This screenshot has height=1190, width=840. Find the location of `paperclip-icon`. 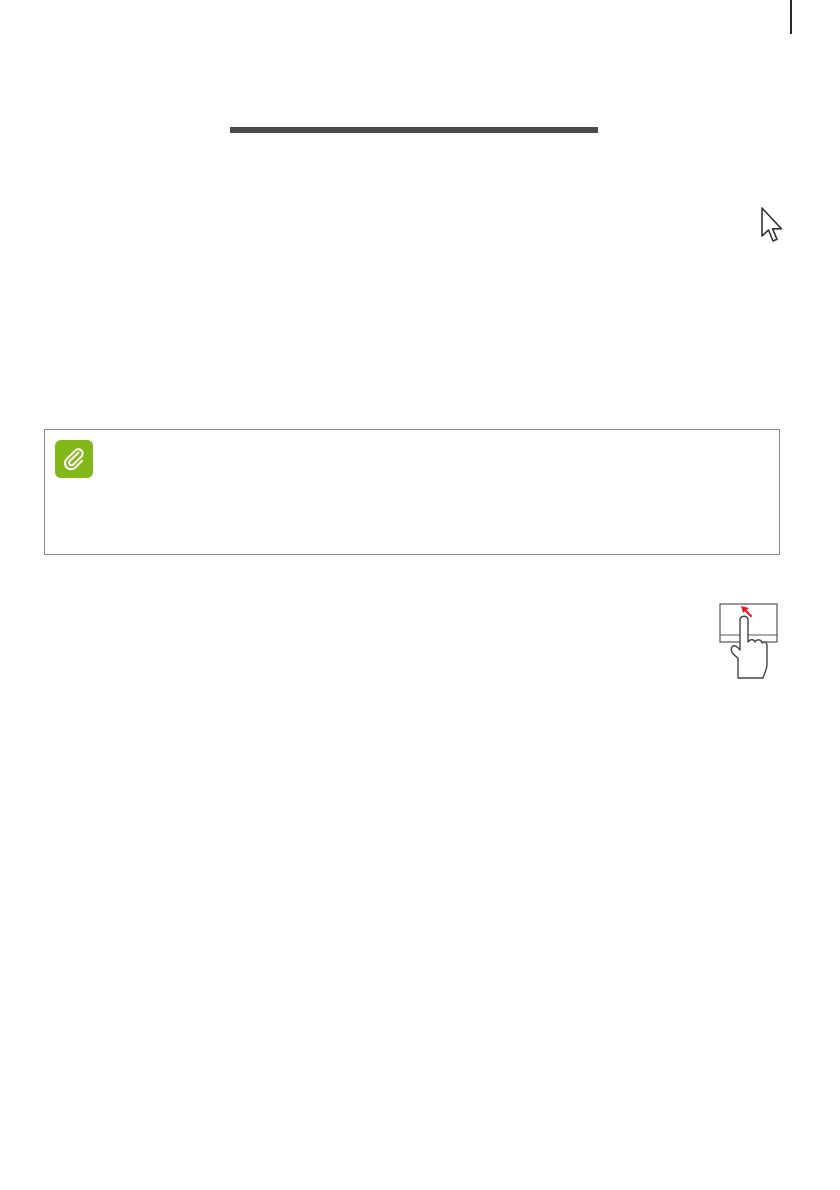

paperclip-icon is located at coordinates (74, 459).